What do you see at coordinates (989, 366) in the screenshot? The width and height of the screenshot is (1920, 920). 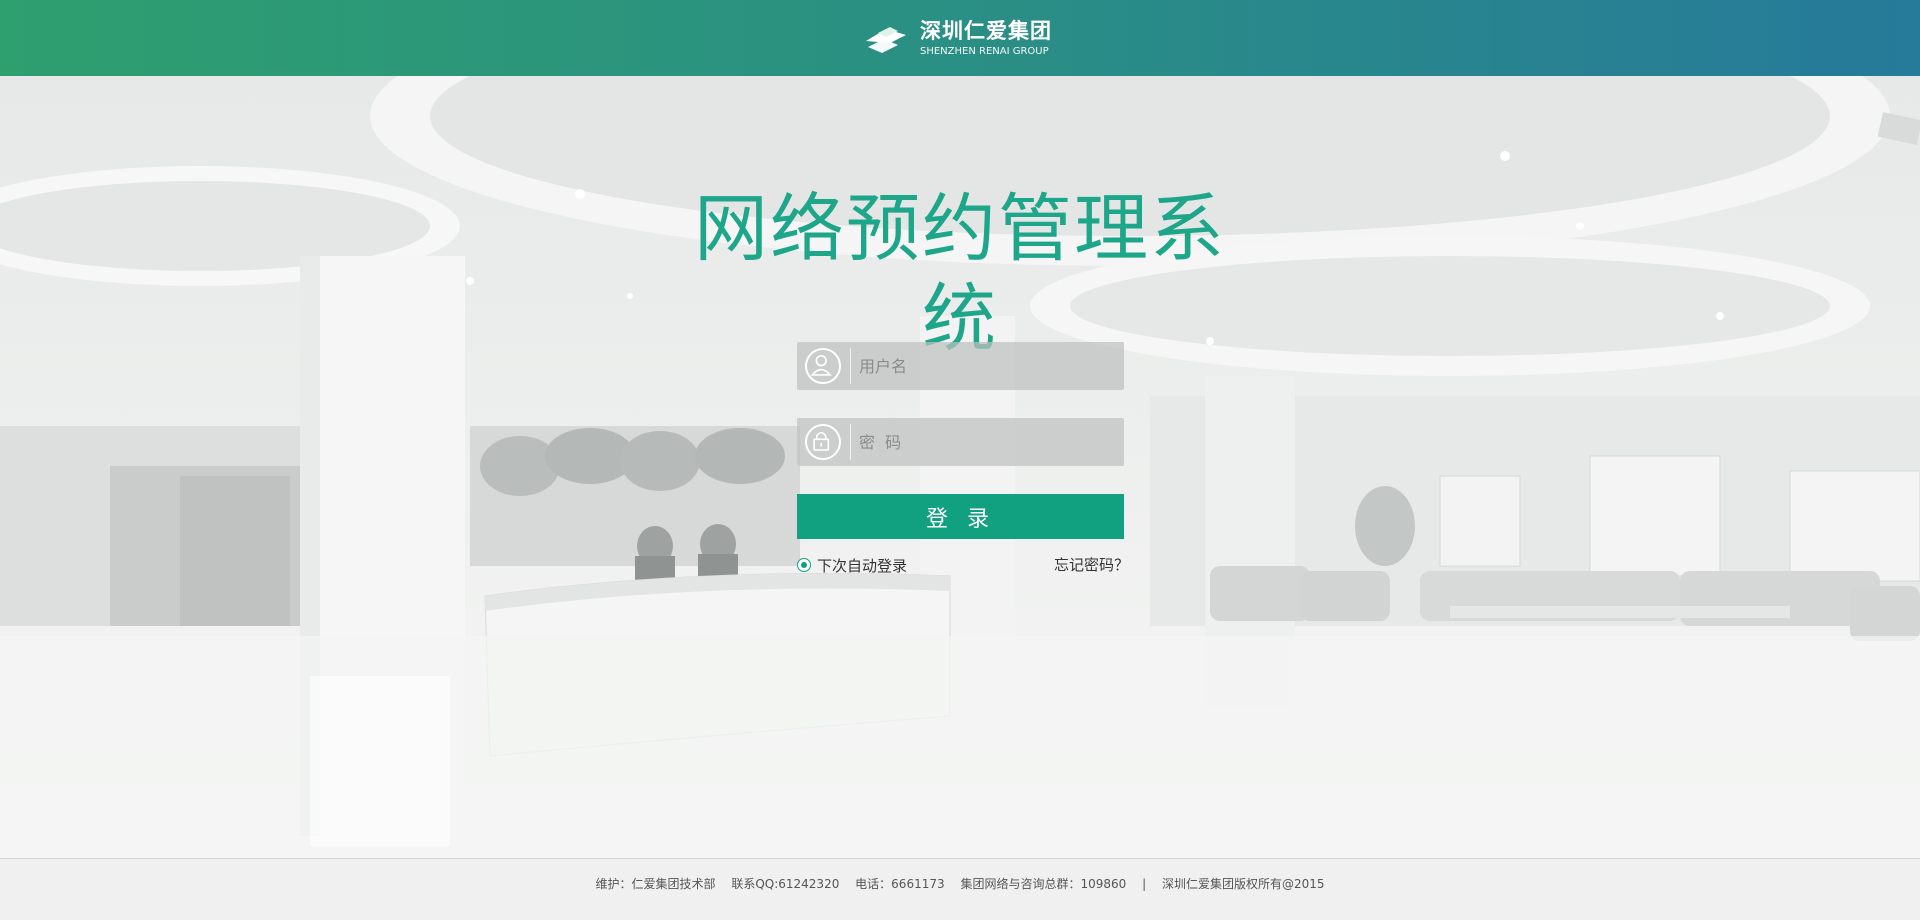 I see `username-input` at bounding box center [989, 366].